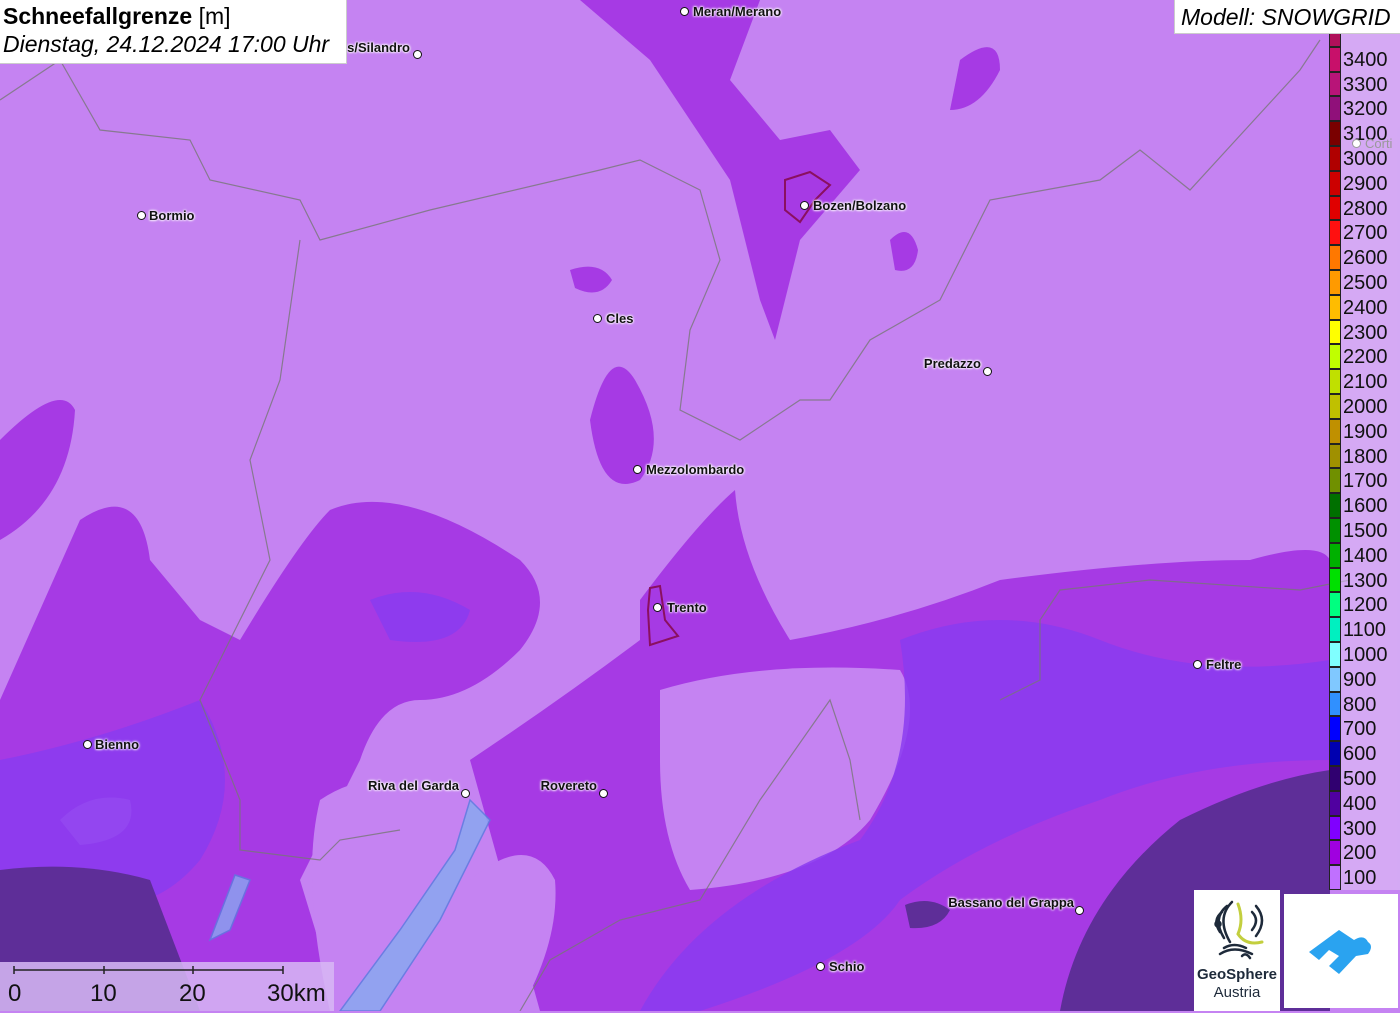  What do you see at coordinates (1364, 753) in the screenshot?
I see `legend-item: 600` at bounding box center [1364, 753].